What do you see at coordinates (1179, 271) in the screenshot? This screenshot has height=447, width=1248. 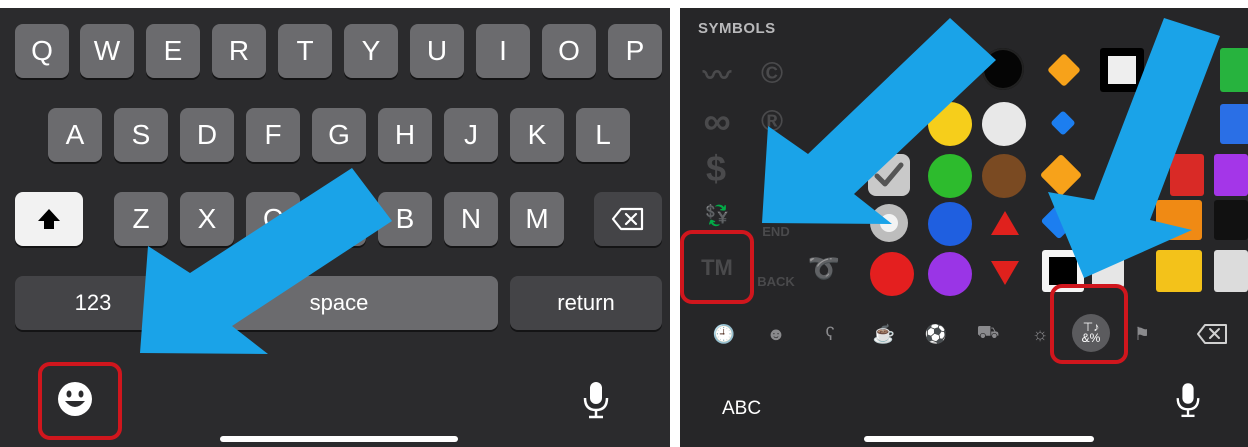 I see `yellow-square-emoji` at bounding box center [1179, 271].